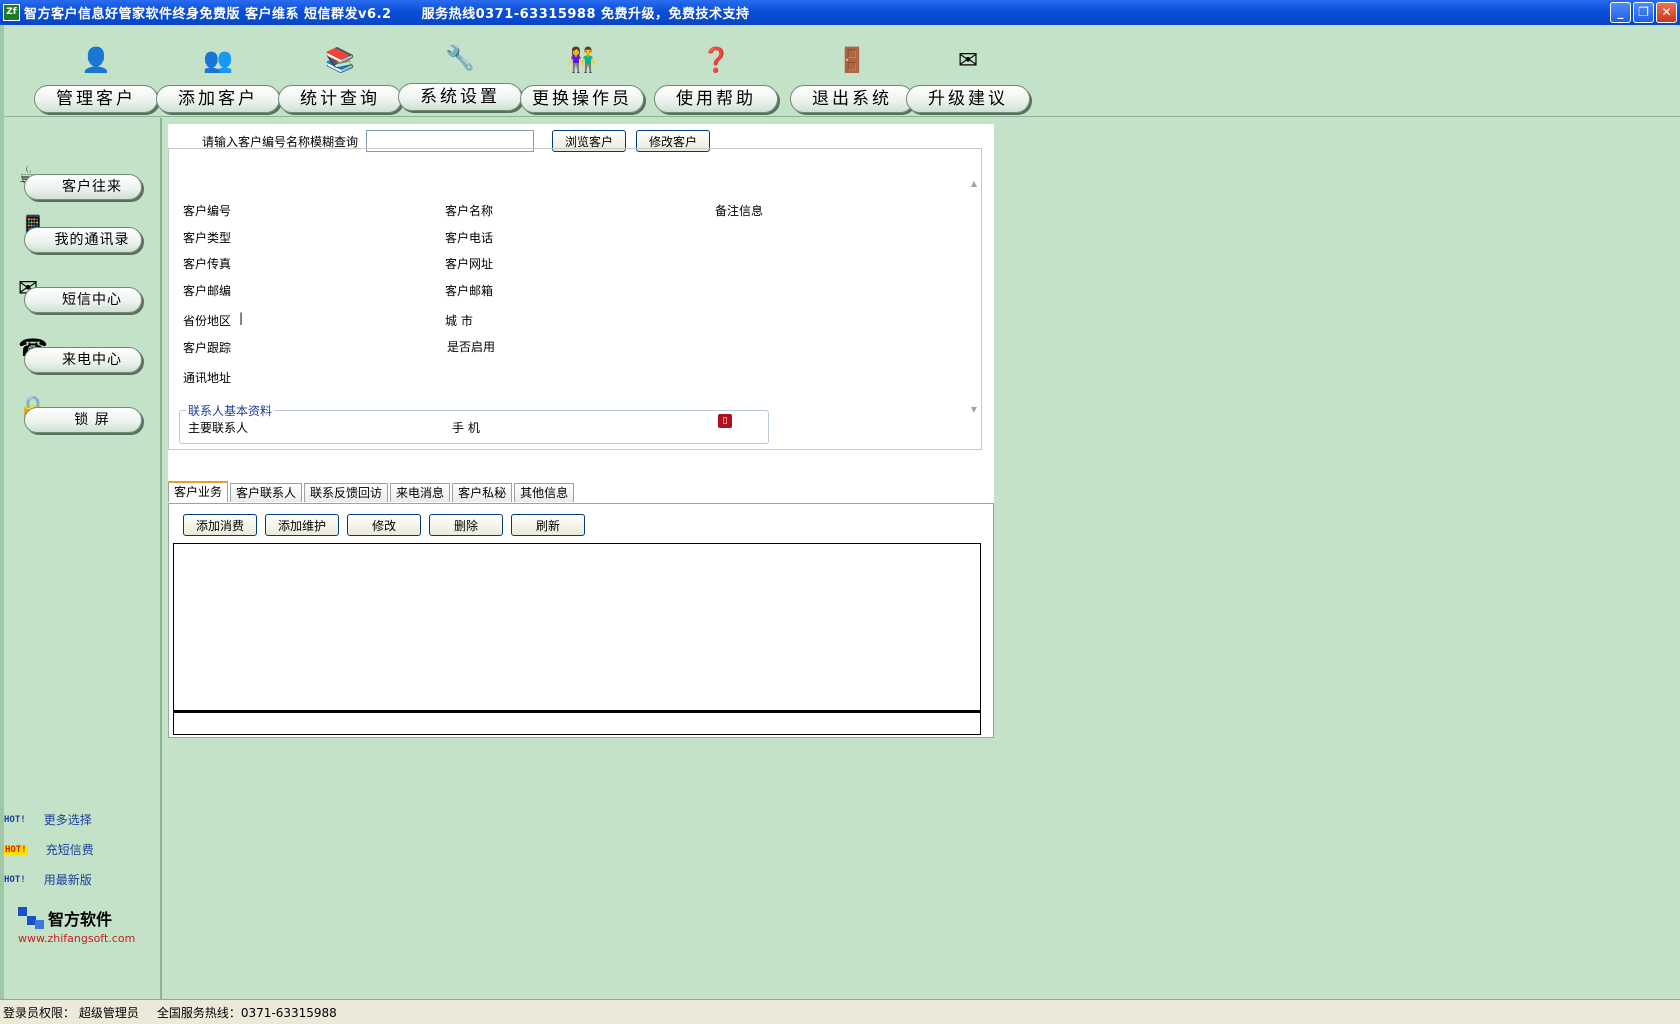 The image size is (1680, 1024). What do you see at coordinates (840, 1011) in the screenshot?
I see `status-bar: 登录员权限： 超级管理员 全国服务热线：0371-63315988` at bounding box center [840, 1011].